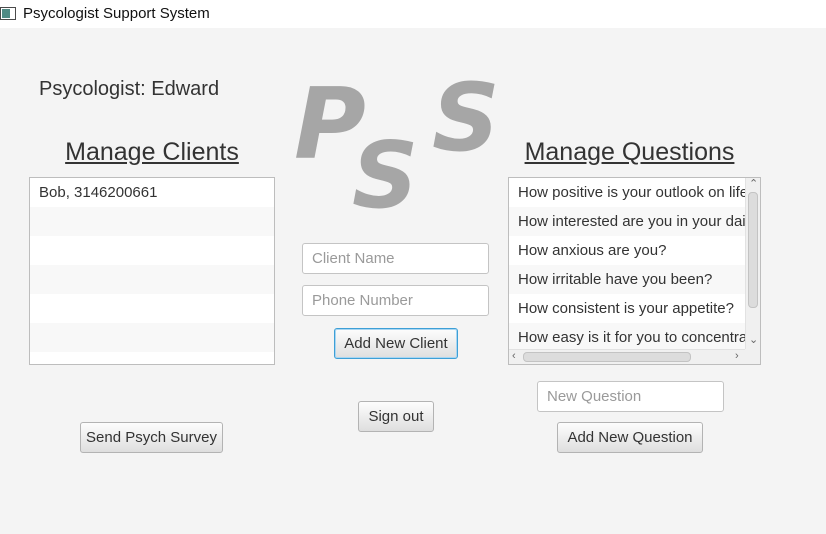 The height and width of the screenshot is (534, 826). Describe the element at coordinates (629, 152) in the screenshot. I see `manage-questions-title: Manage Questions` at that location.